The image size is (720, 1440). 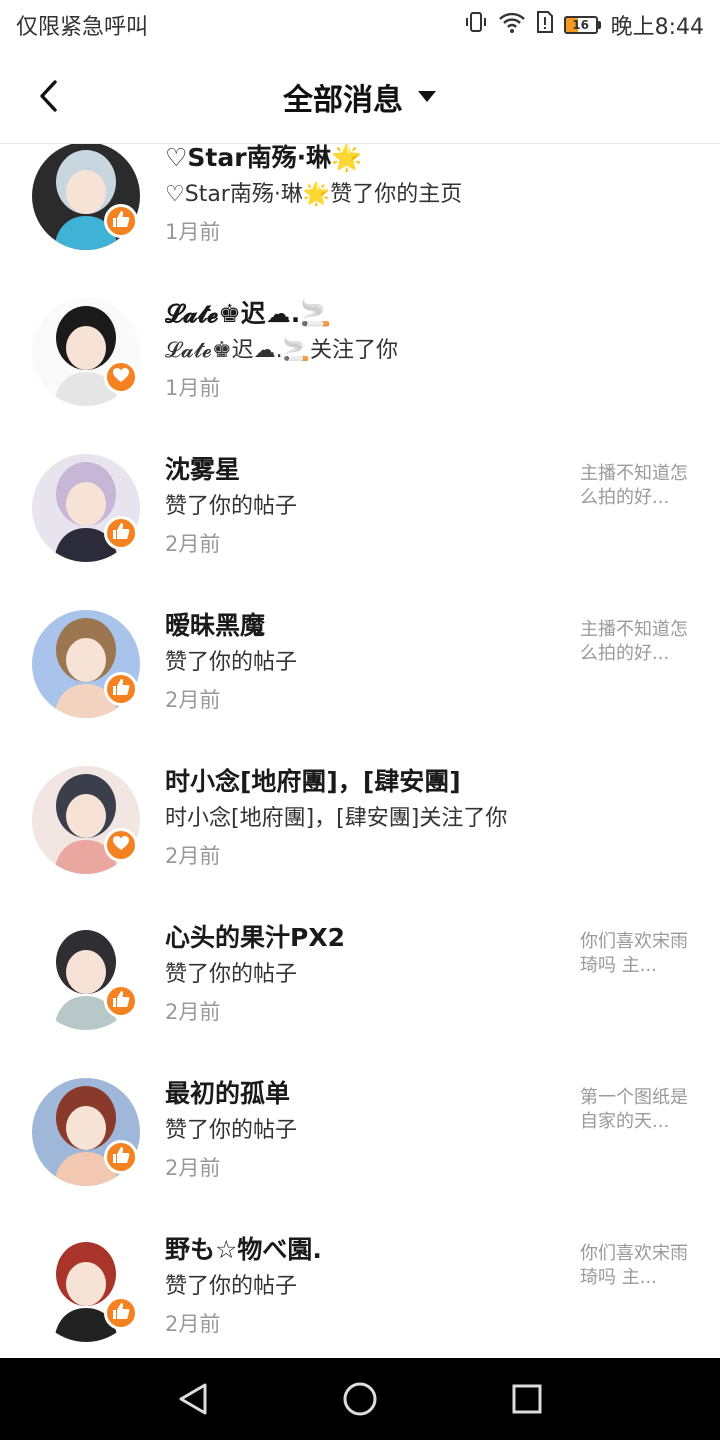 What do you see at coordinates (427, 96) in the screenshot?
I see `caret-down-icon` at bounding box center [427, 96].